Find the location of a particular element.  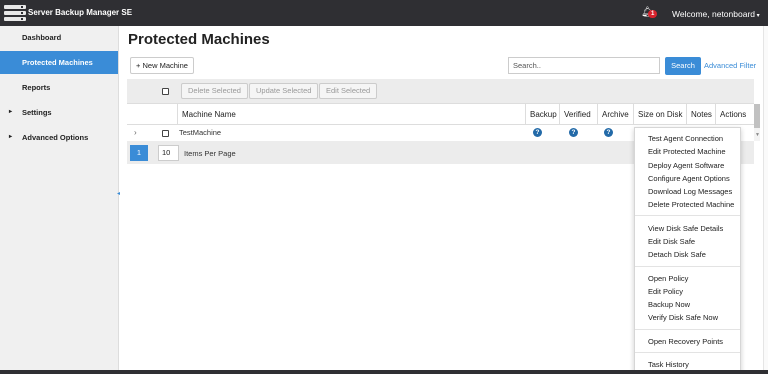

menu-item-detach-disk-safe: Detach Disk Safe is located at coordinates (677, 254).